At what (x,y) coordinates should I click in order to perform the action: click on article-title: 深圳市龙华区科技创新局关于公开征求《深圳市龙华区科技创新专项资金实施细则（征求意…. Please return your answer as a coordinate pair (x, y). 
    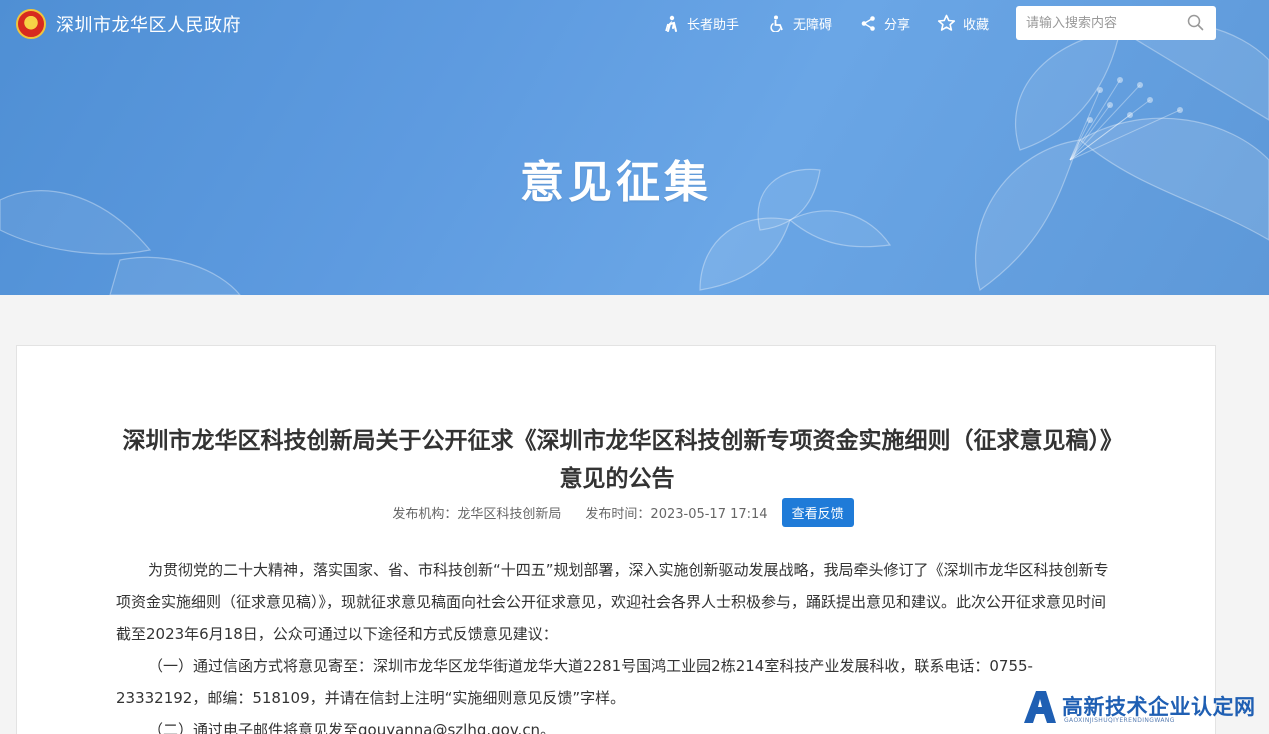
    Looking at the image, I should click on (617, 460).